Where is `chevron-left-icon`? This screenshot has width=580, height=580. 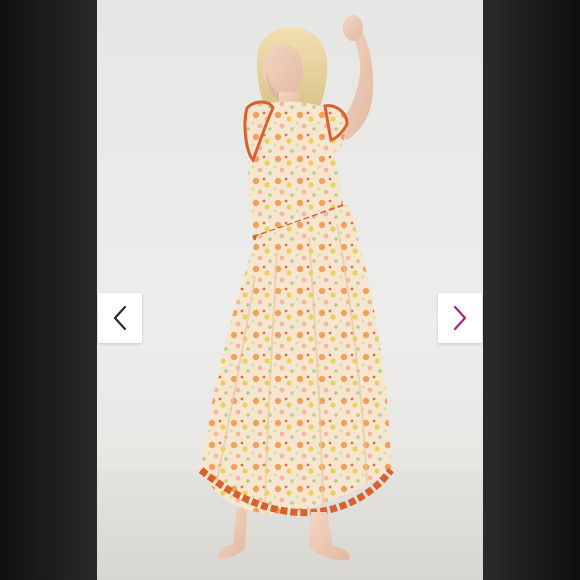
chevron-left-icon is located at coordinates (120, 318).